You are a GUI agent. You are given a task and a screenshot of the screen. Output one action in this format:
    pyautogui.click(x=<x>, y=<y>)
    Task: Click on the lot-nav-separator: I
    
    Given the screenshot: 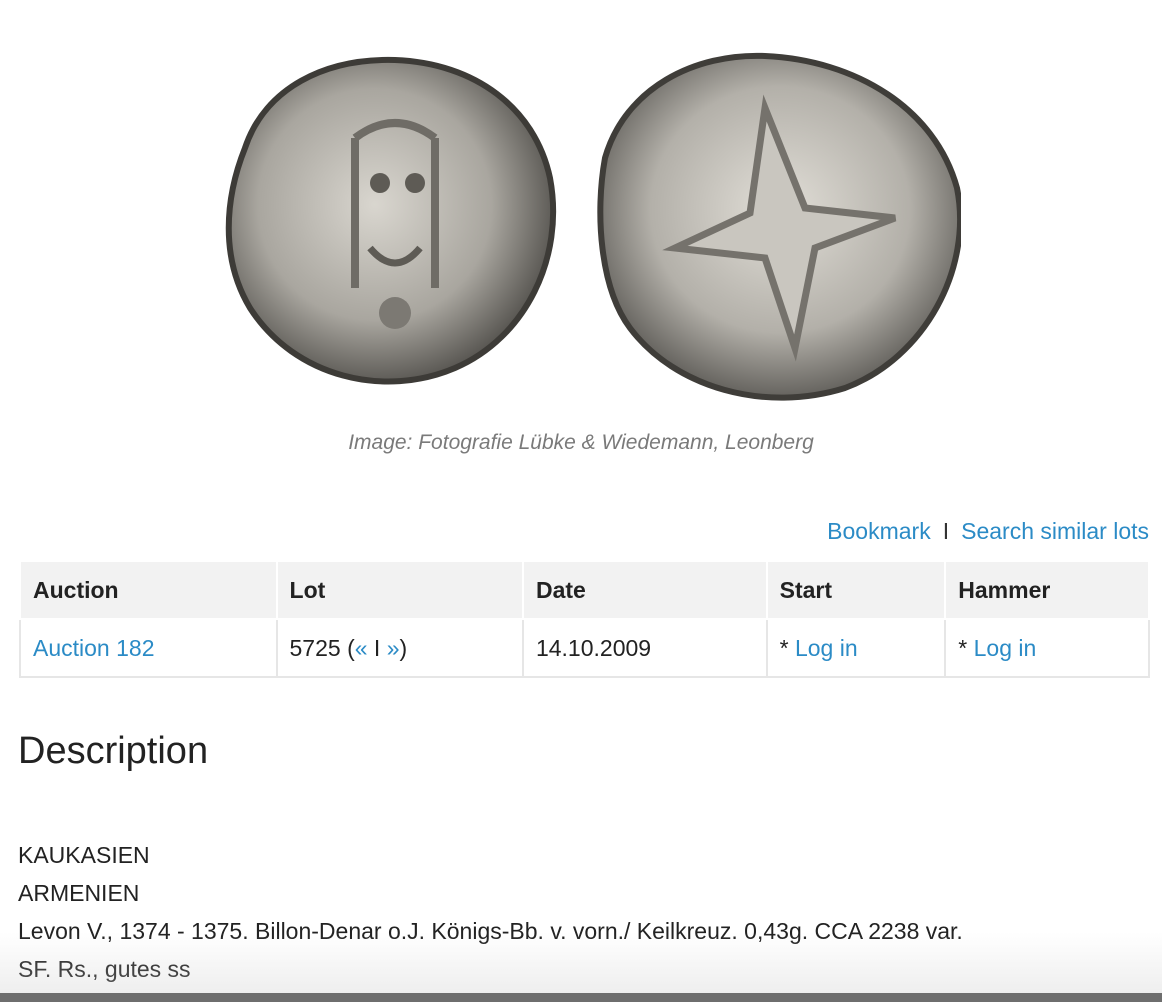 What is the action you would take?
    pyautogui.click(x=377, y=647)
    